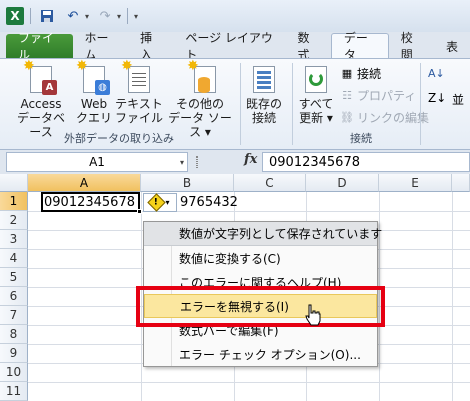 This screenshot has width=470, height=401. What do you see at coordinates (366, 162) in the screenshot?
I see `formula-input: 09012345678` at bounding box center [366, 162].